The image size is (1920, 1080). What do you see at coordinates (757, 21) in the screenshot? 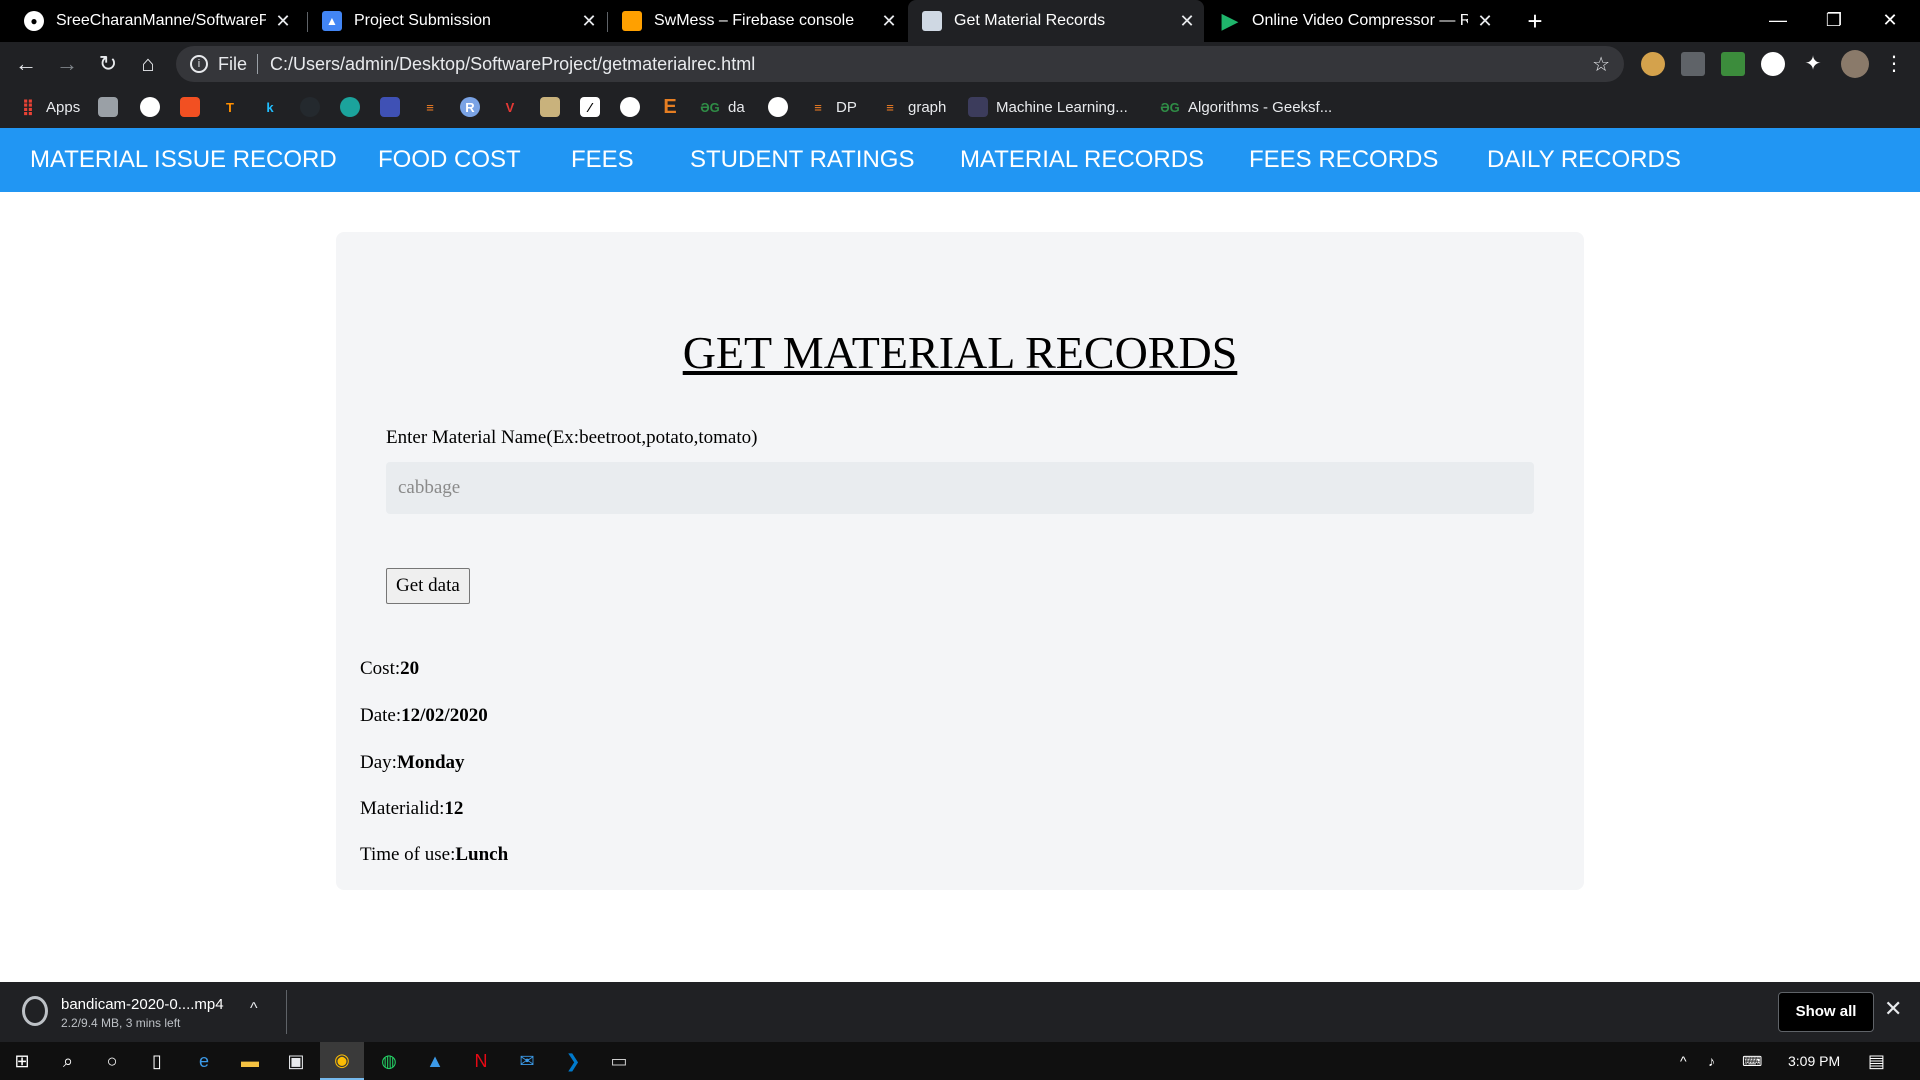
I see `tab-firebase: SwMess – Firebase console ✕` at bounding box center [757, 21].